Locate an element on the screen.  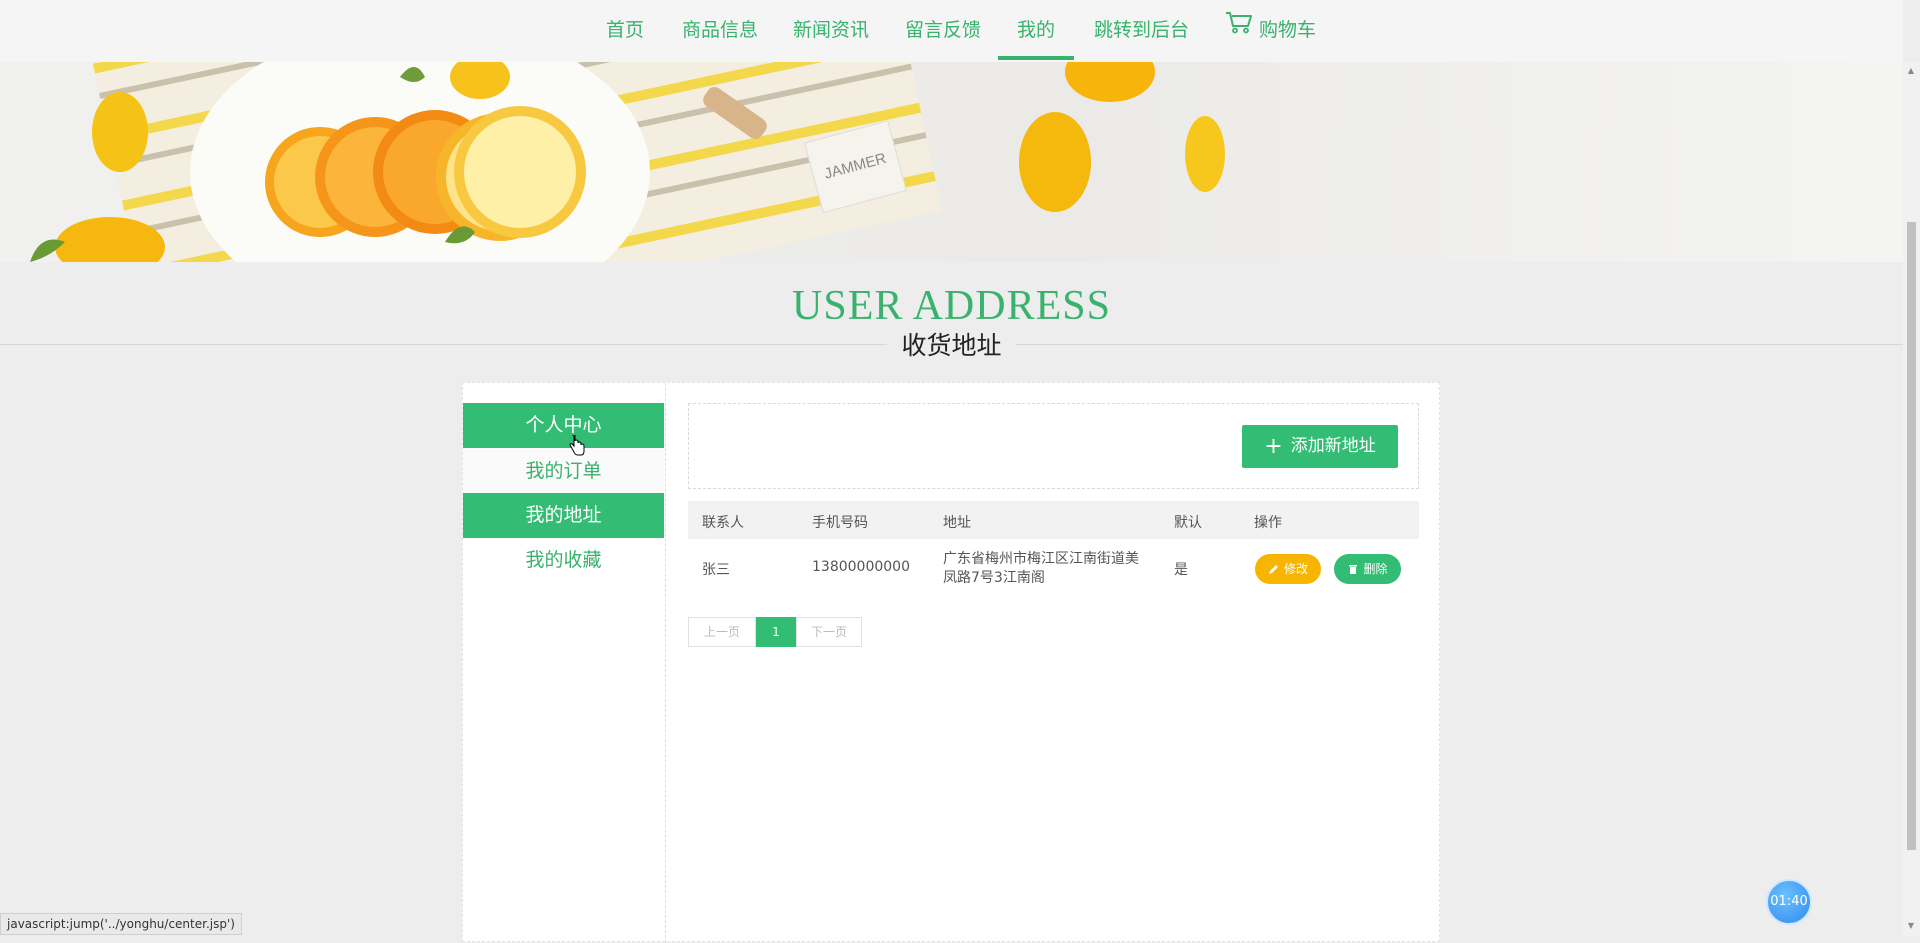
plus-icon: + is located at coordinates (1273, 446).